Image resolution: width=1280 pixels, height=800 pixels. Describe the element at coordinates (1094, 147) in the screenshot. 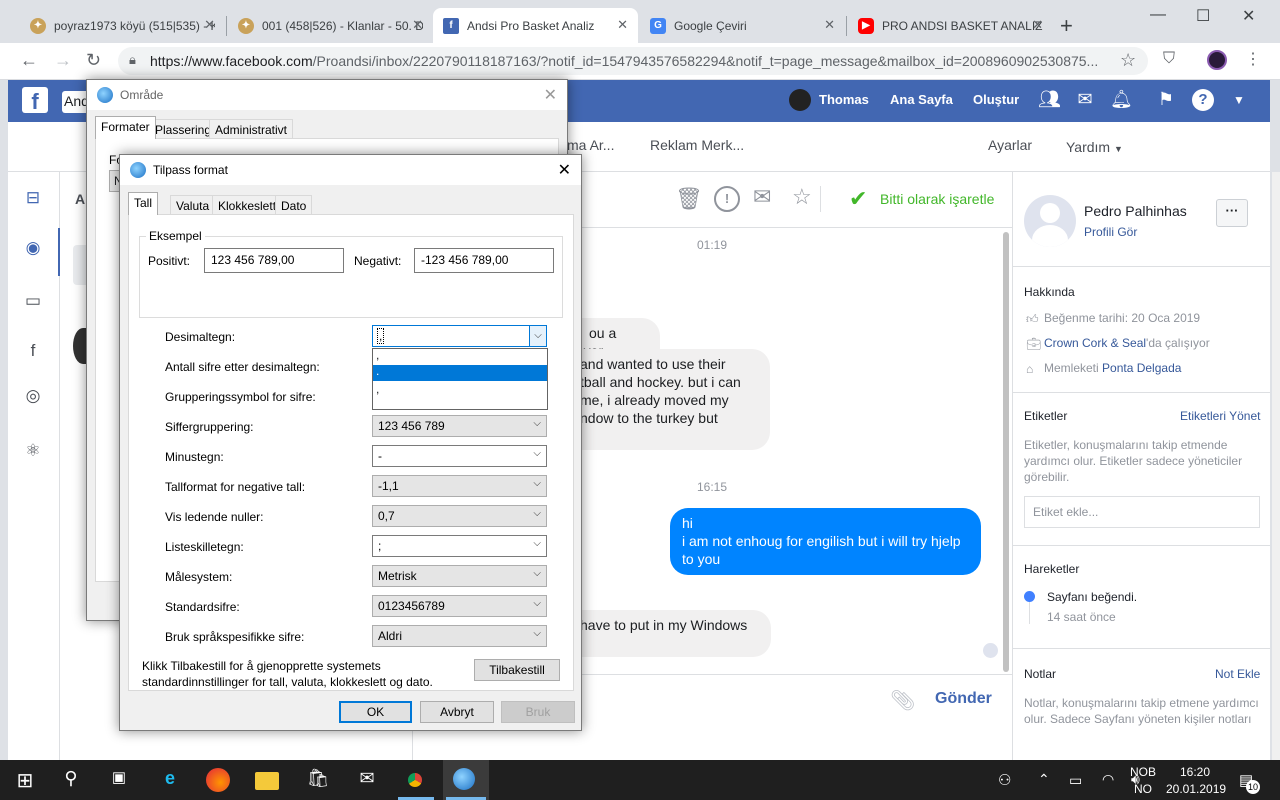

I see `subnav-help: Yardım ▼` at that location.